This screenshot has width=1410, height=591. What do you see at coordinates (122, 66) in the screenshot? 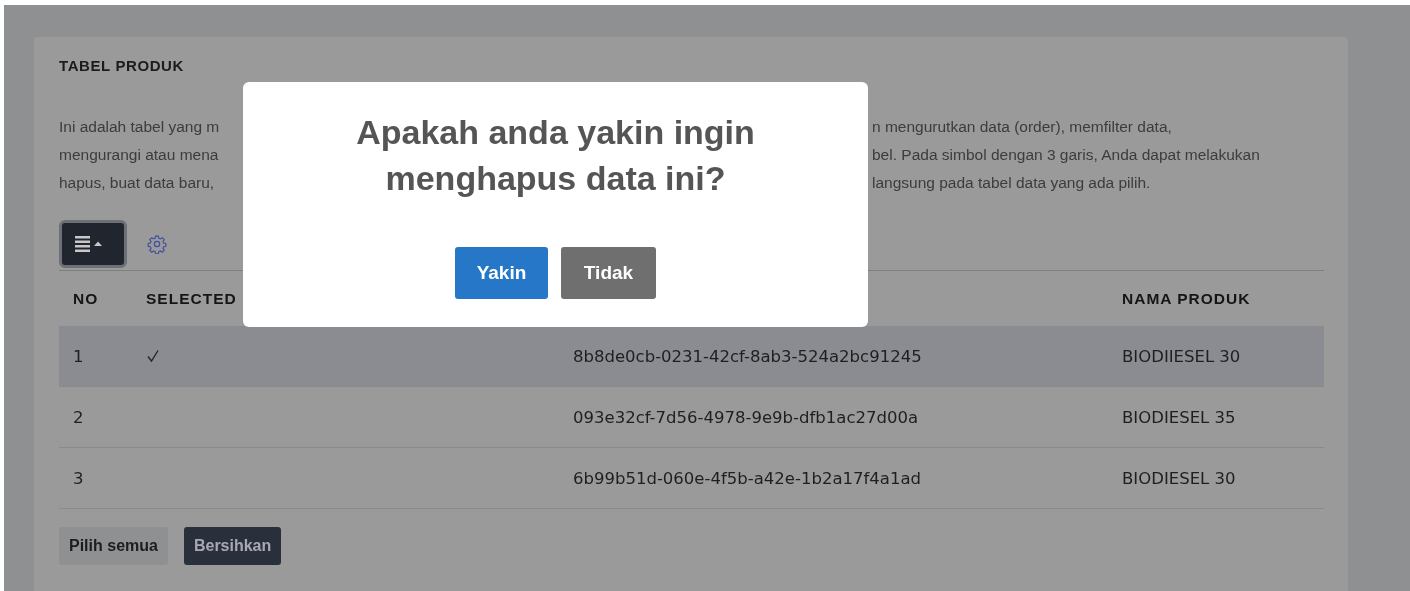
I see `card-title: TABEL PRODUK` at bounding box center [122, 66].